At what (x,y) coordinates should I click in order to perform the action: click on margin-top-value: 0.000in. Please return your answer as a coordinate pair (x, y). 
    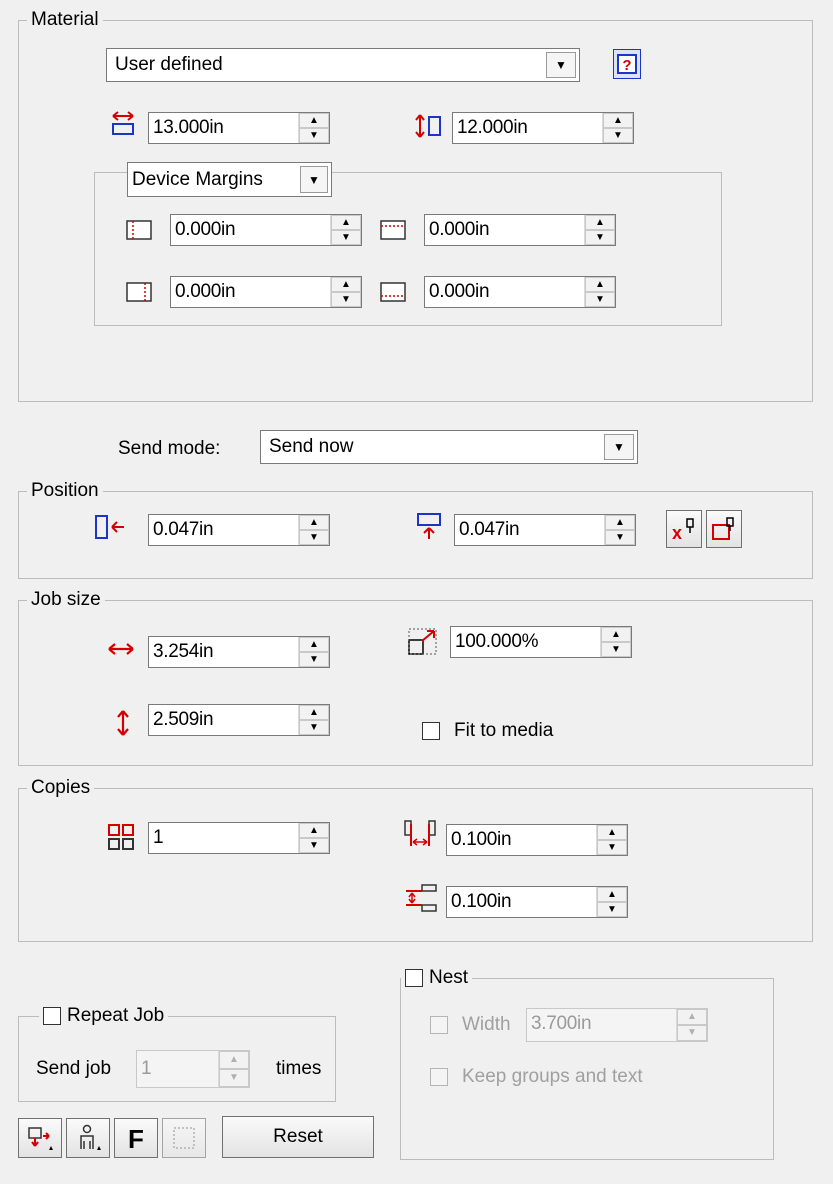
    Looking at the image, I should click on (459, 229).